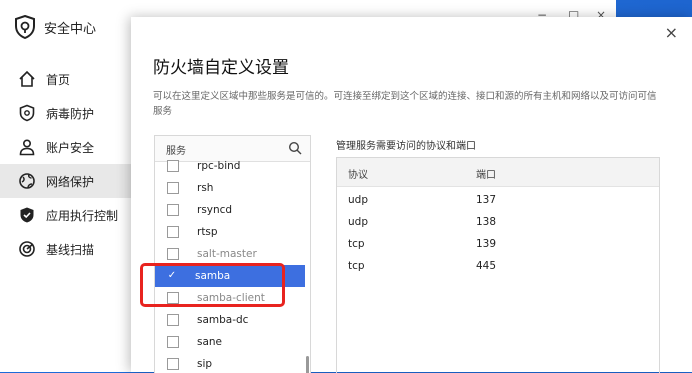 This screenshot has height=373, width=692. What do you see at coordinates (207, 232) in the screenshot?
I see `service-name: rtsp` at bounding box center [207, 232].